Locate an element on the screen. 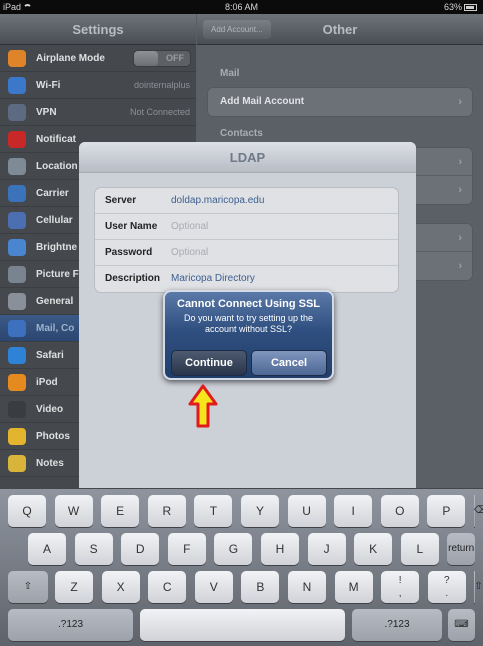 The image size is (483, 646). settings-item-label: Wi-Fi is located at coordinates (48, 85).